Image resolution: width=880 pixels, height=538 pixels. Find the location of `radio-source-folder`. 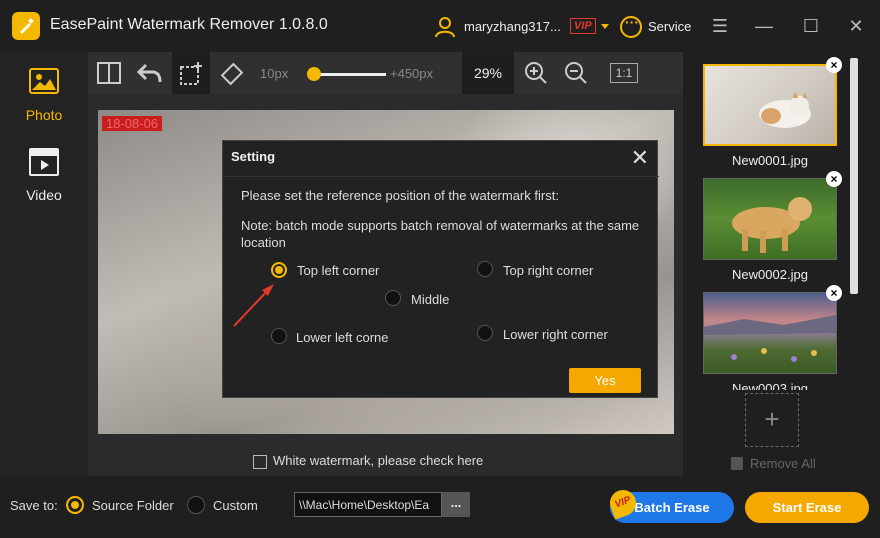

radio-source-folder is located at coordinates (75, 505).